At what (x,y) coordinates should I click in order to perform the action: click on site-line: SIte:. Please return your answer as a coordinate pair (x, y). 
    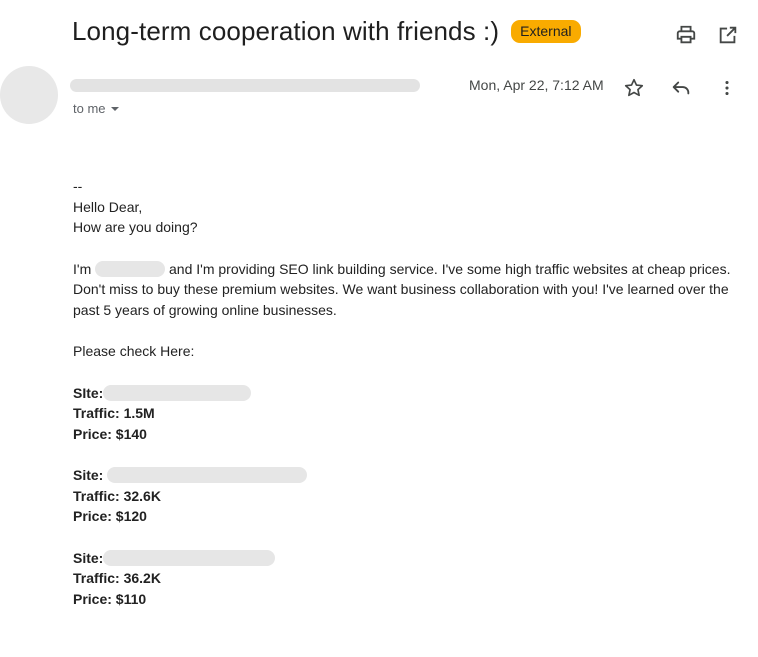
    Looking at the image, I should click on (403, 393).